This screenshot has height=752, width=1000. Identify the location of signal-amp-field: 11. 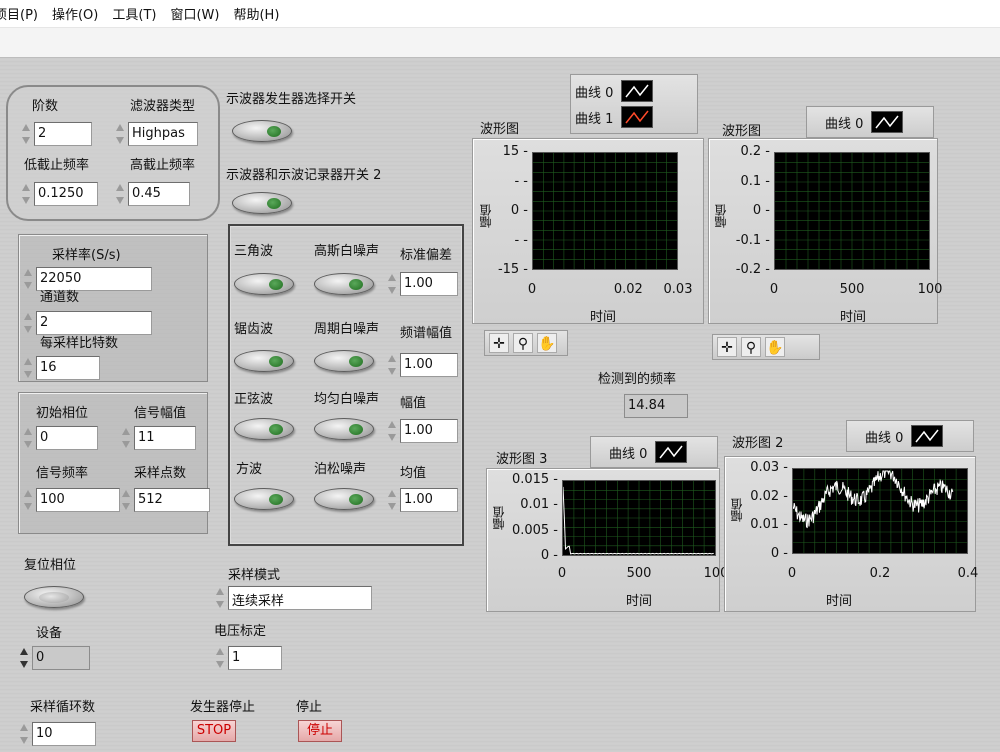
(165, 438).